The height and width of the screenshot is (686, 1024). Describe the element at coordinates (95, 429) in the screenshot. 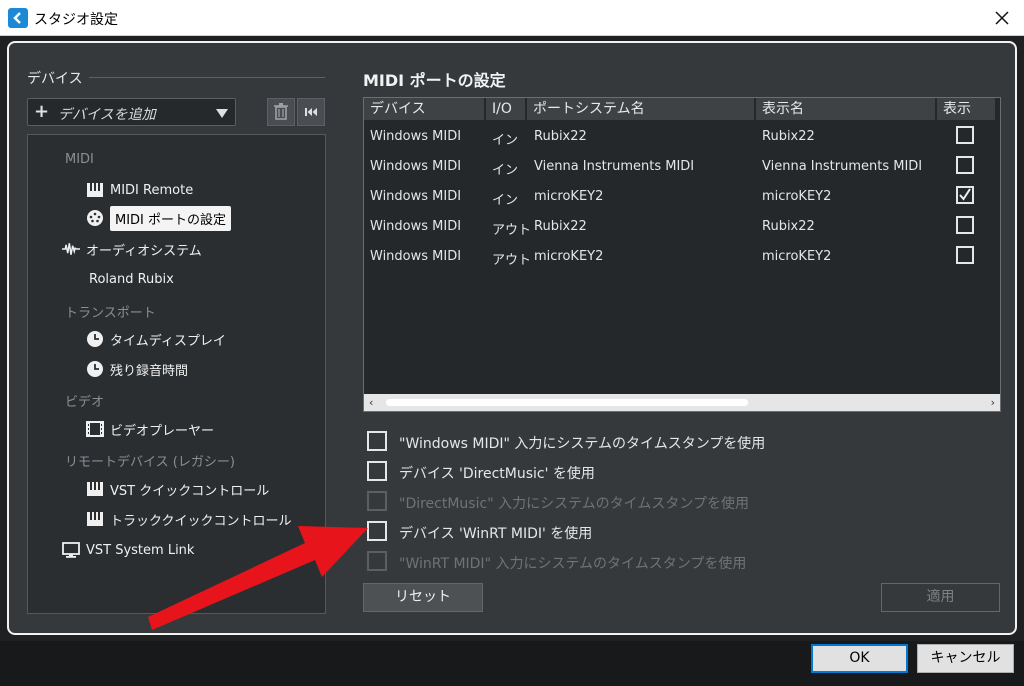

I see `film-icon` at that location.